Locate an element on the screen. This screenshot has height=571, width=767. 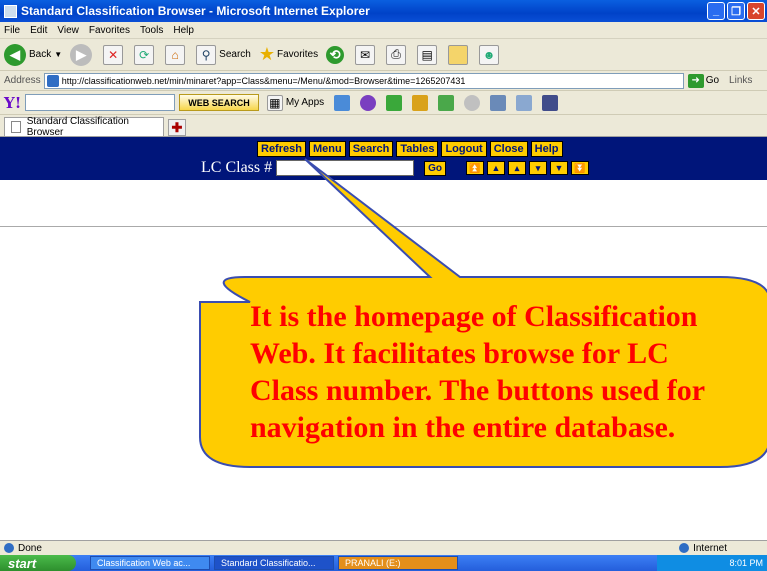
menu-view: View is located at coordinates (68, 30).